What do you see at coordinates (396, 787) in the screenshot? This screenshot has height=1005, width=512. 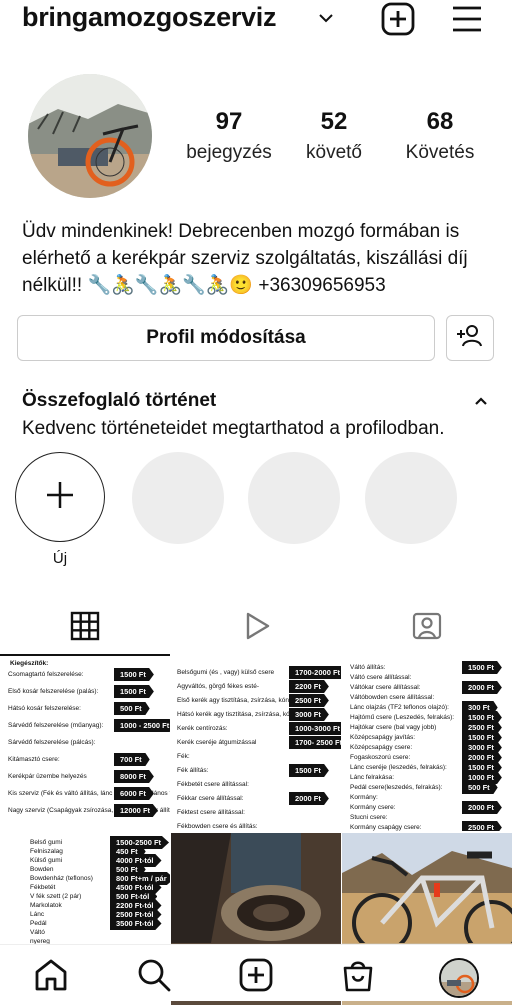 I see `price-list-label: Pedál csere(leszedés, felrakás):` at bounding box center [396, 787].